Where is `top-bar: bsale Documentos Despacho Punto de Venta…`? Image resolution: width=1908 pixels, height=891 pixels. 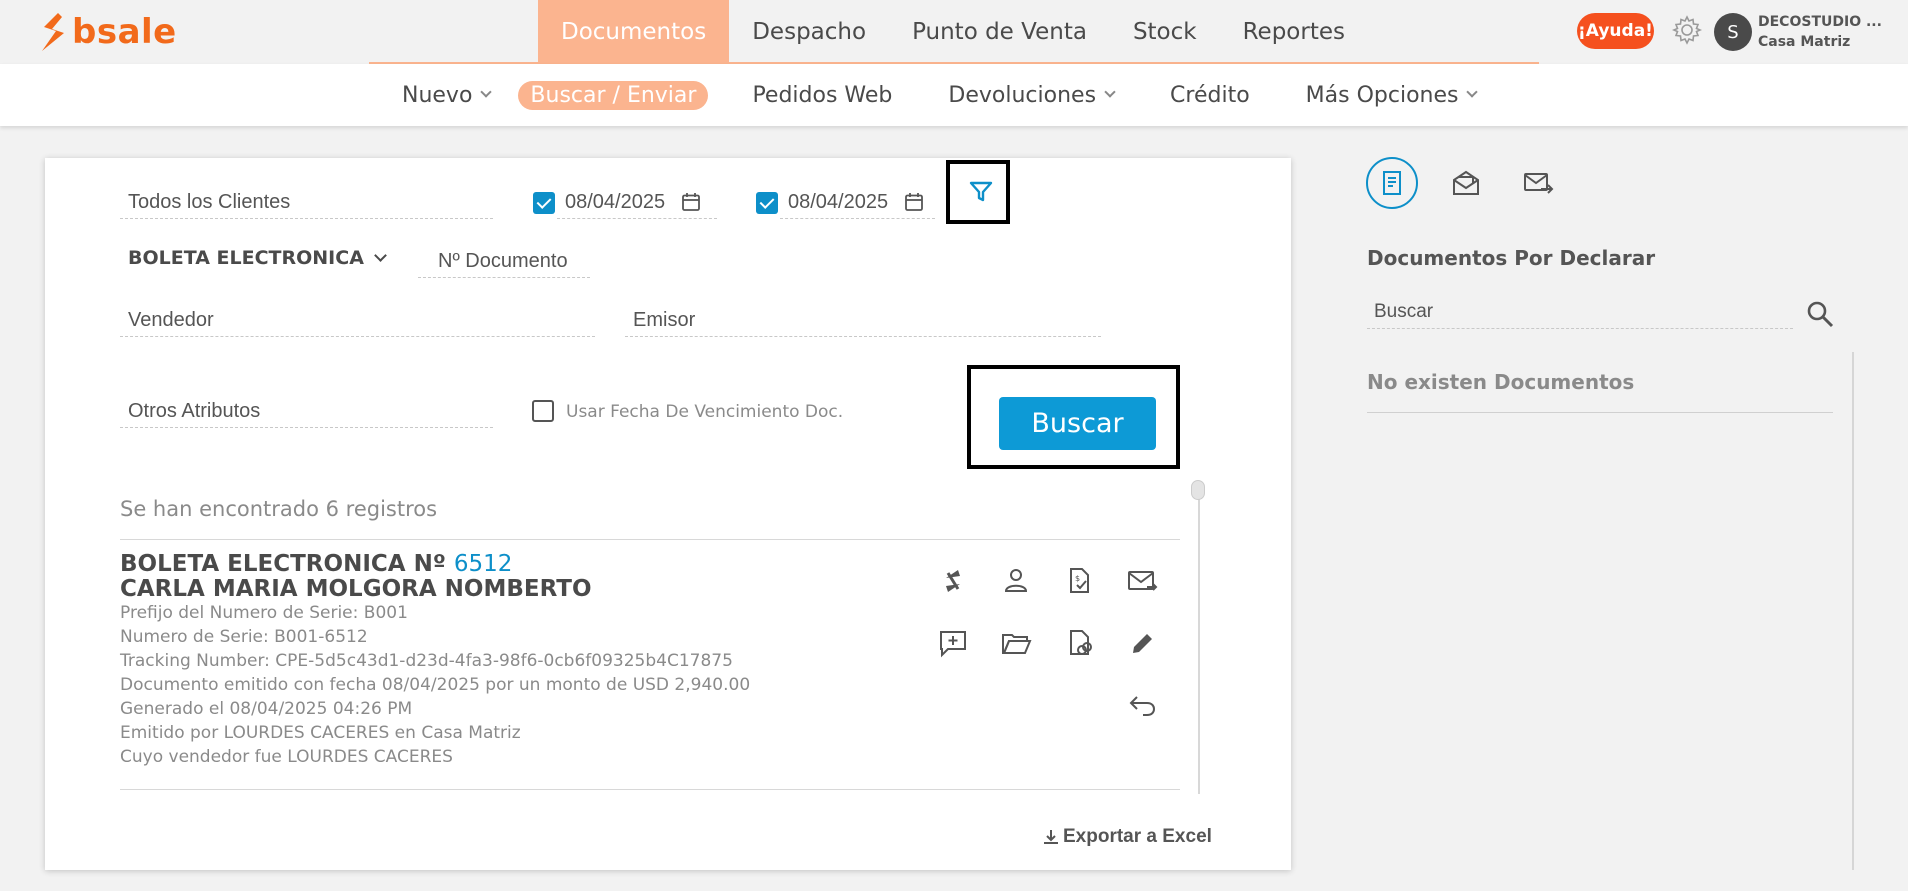 top-bar: bsale Documentos Despacho Punto de Venta… is located at coordinates (954, 32).